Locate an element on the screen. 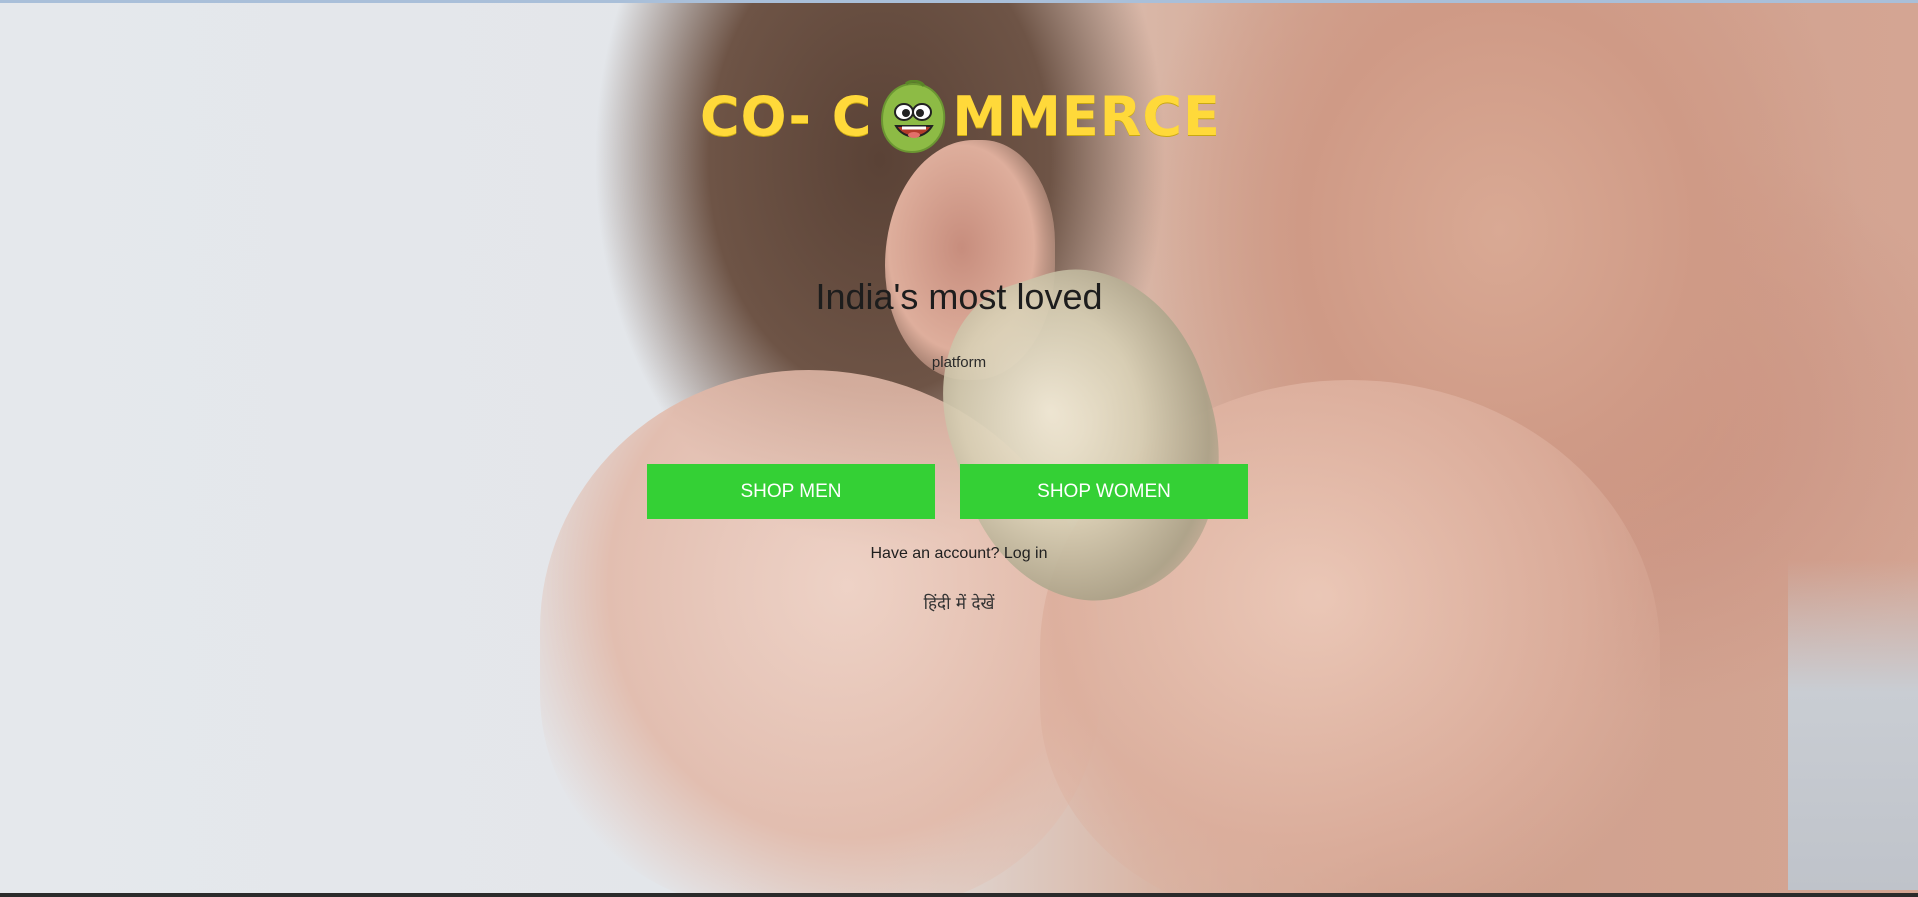 Image resolution: width=1918 pixels, height=897 pixels. login-prompt-text: Have an account? is located at coordinates (937, 553).